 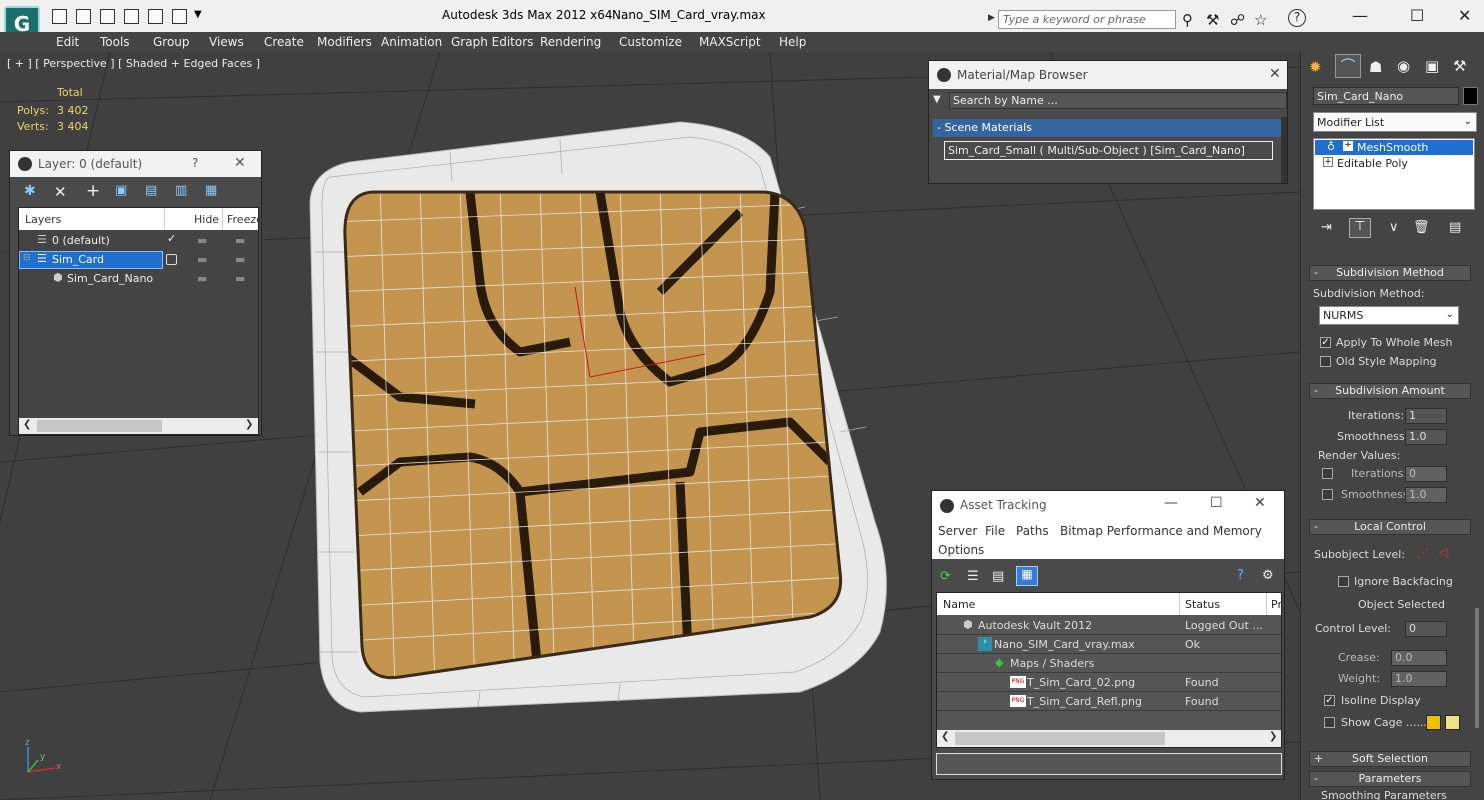 What do you see at coordinates (1360, 228) in the screenshot?
I see `show-end-result-icon: ⊤` at bounding box center [1360, 228].